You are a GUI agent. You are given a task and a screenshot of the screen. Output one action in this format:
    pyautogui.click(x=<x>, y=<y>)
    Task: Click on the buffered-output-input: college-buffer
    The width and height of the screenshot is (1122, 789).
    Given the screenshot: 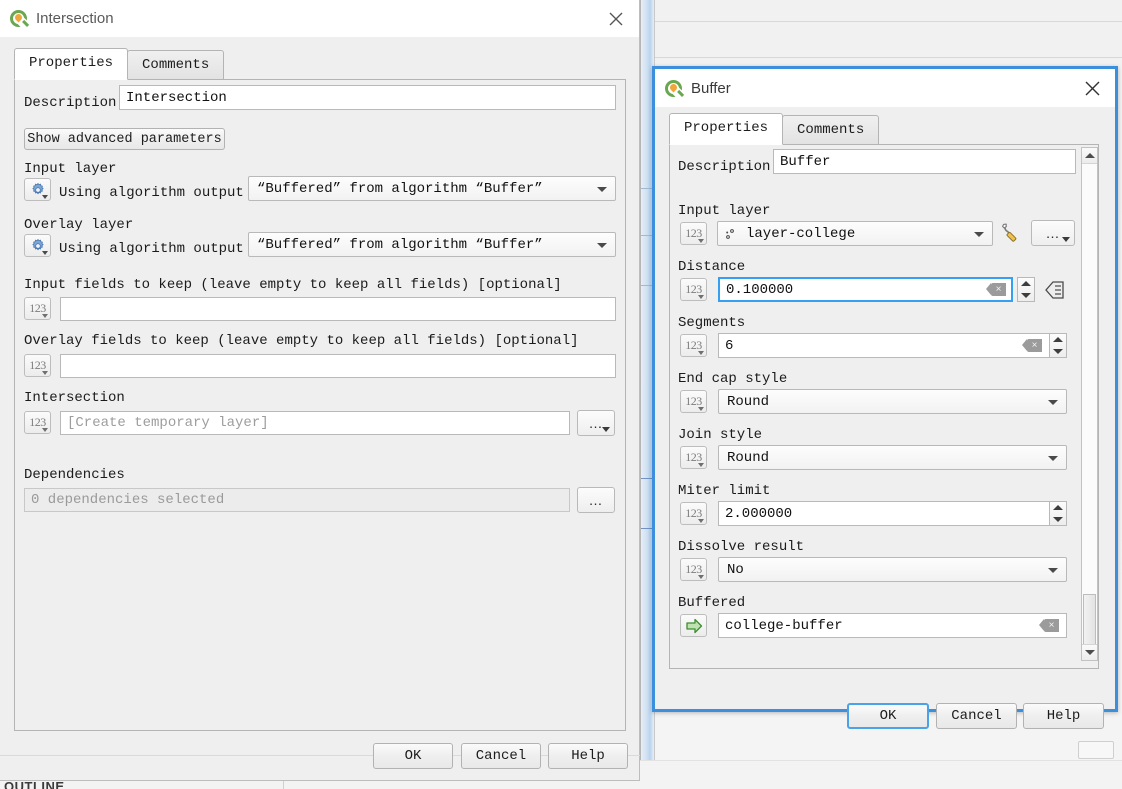 What is the action you would take?
    pyautogui.click(x=892, y=625)
    